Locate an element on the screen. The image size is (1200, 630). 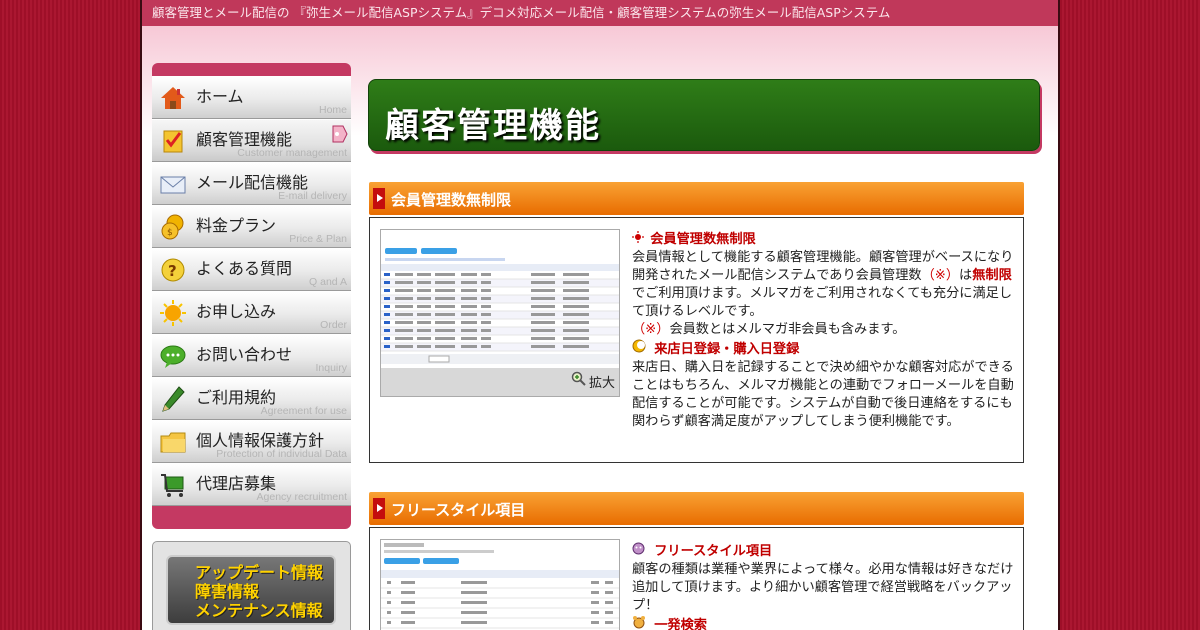
info-box: アップデート情報 障害情報 メンテナンス情報 is located at coordinates (251, 585).